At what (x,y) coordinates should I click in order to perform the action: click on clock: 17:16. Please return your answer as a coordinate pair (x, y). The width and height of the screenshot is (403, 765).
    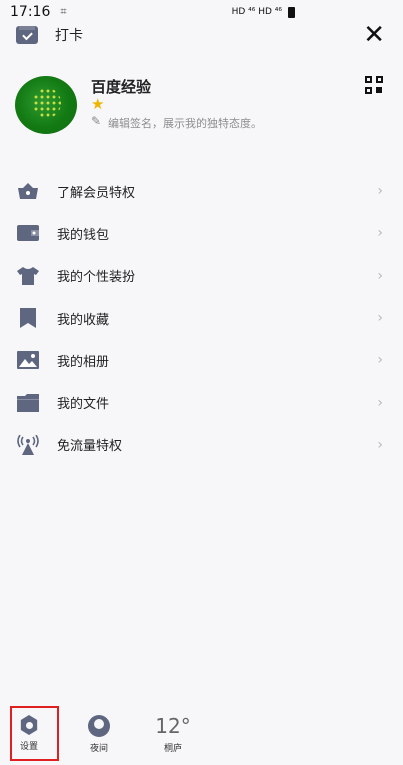
    Looking at the image, I should click on (30, 12).